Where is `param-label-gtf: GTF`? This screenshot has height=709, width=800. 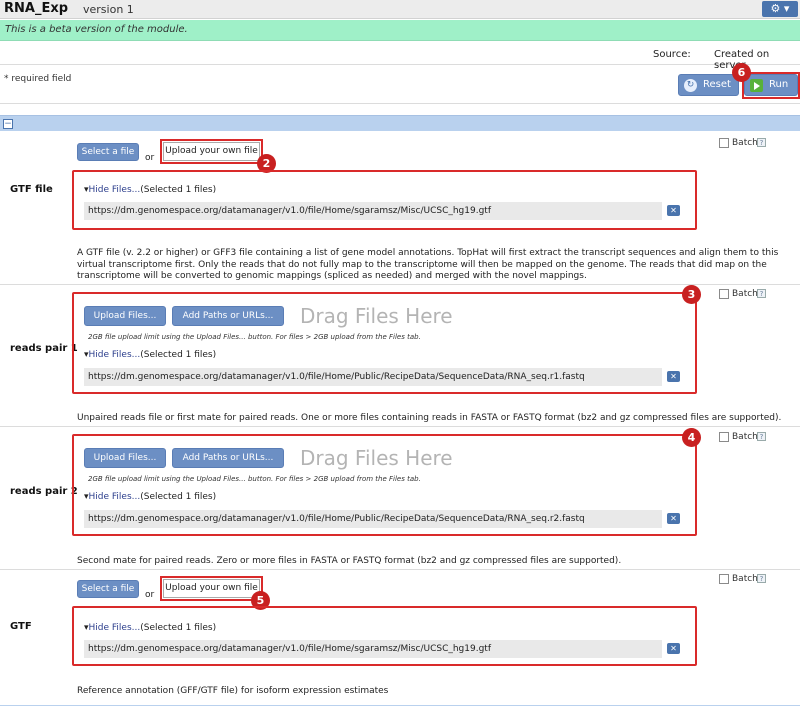 param-label-gtf: GTF is located at coordinates (21, 626).